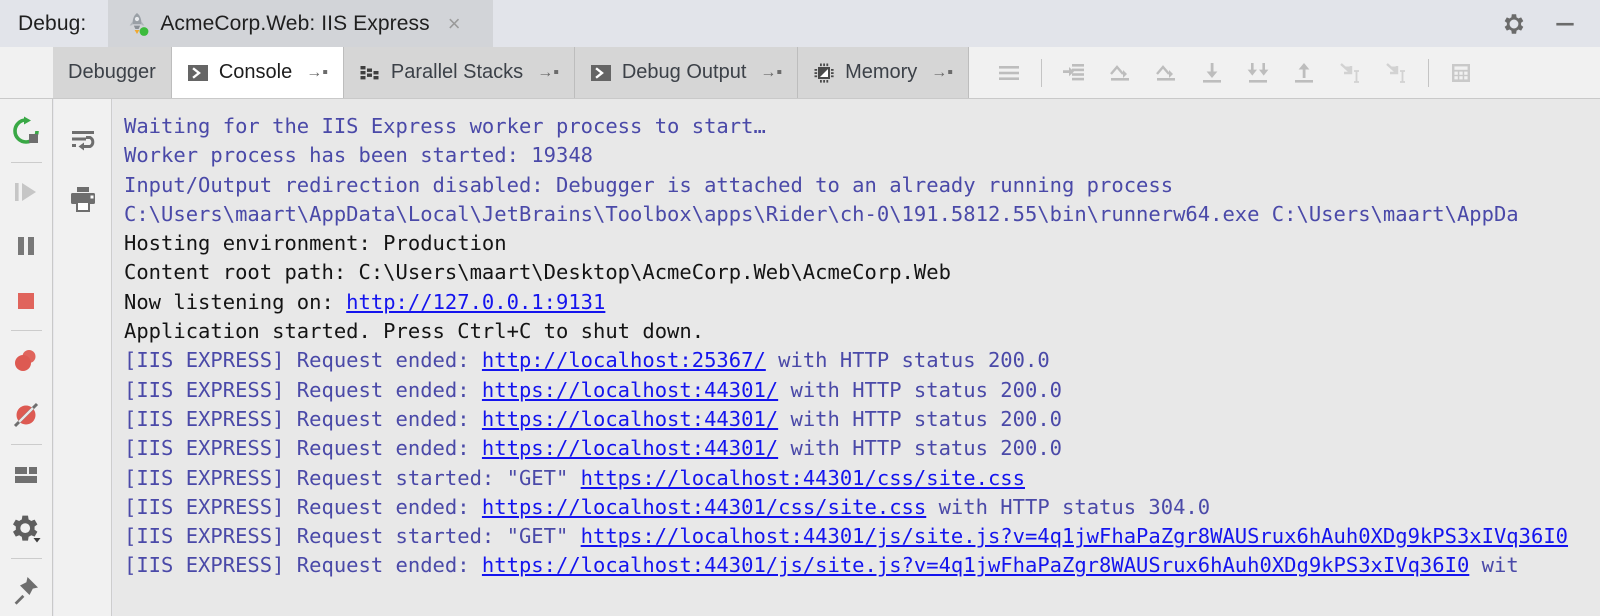  What do you see at coordinates (1166, 73) in the screenshot?
I see `step-over-2-icon` at bounding box center [1166, 73].